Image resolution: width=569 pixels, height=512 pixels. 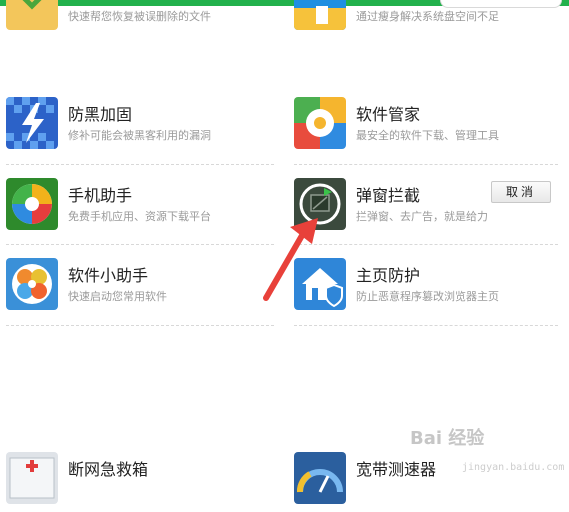 What do you see at coordinates (320, 478) in the screenshot?
I see `speedometer-icon` at bounding box center [320, 478].